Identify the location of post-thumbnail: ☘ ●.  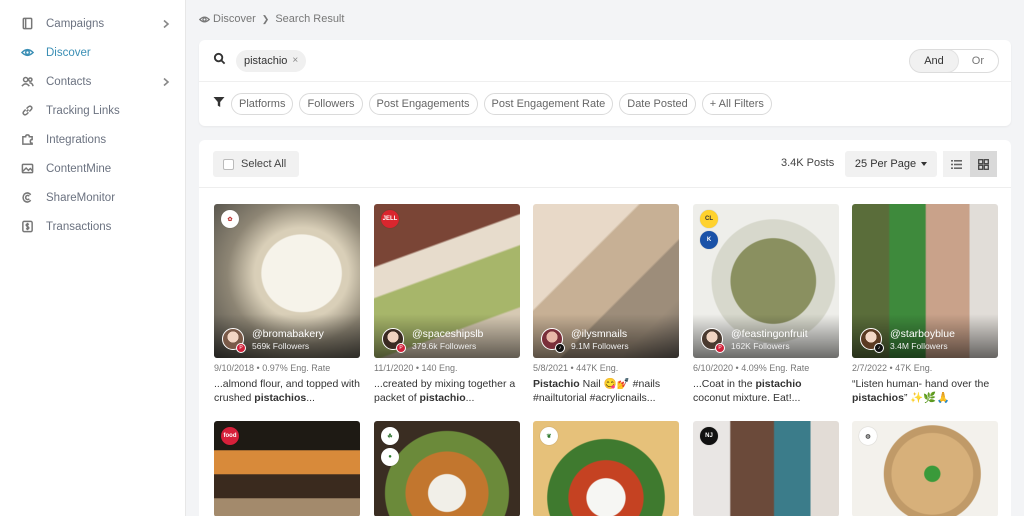
(447, 468).